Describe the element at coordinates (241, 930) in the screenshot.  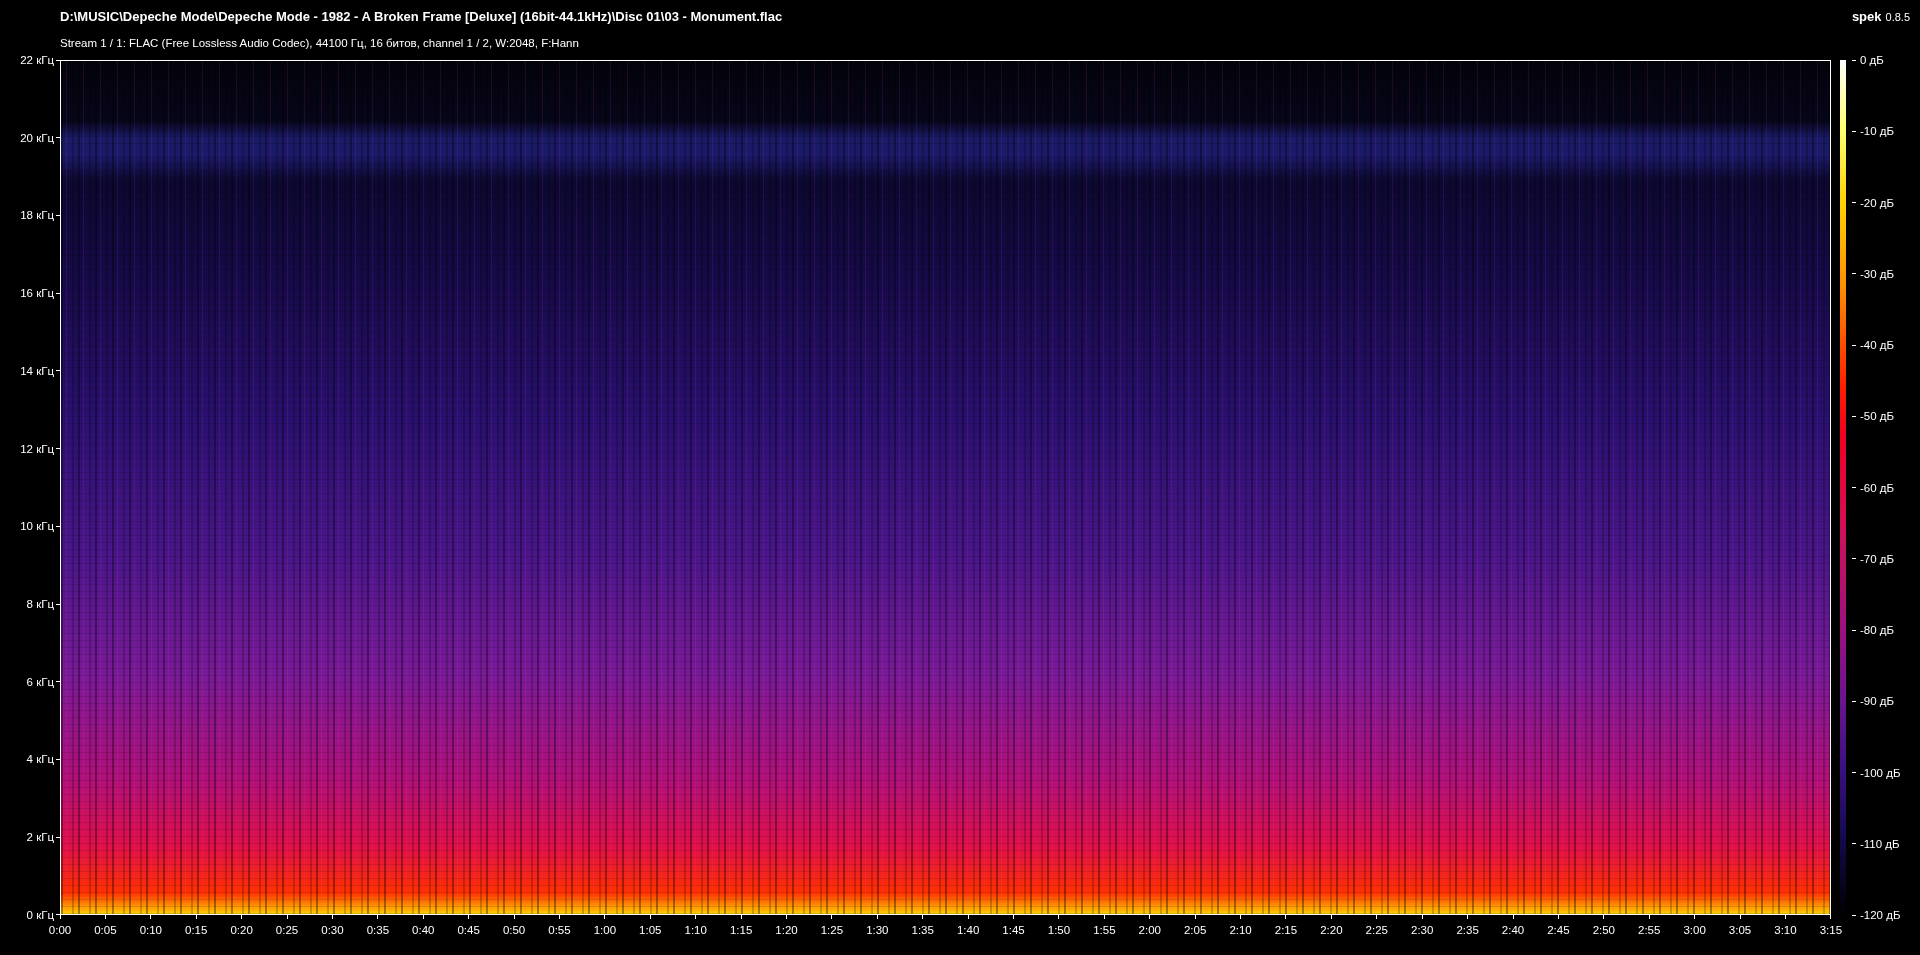
I see `time-tick-label: 0:20` at that location.